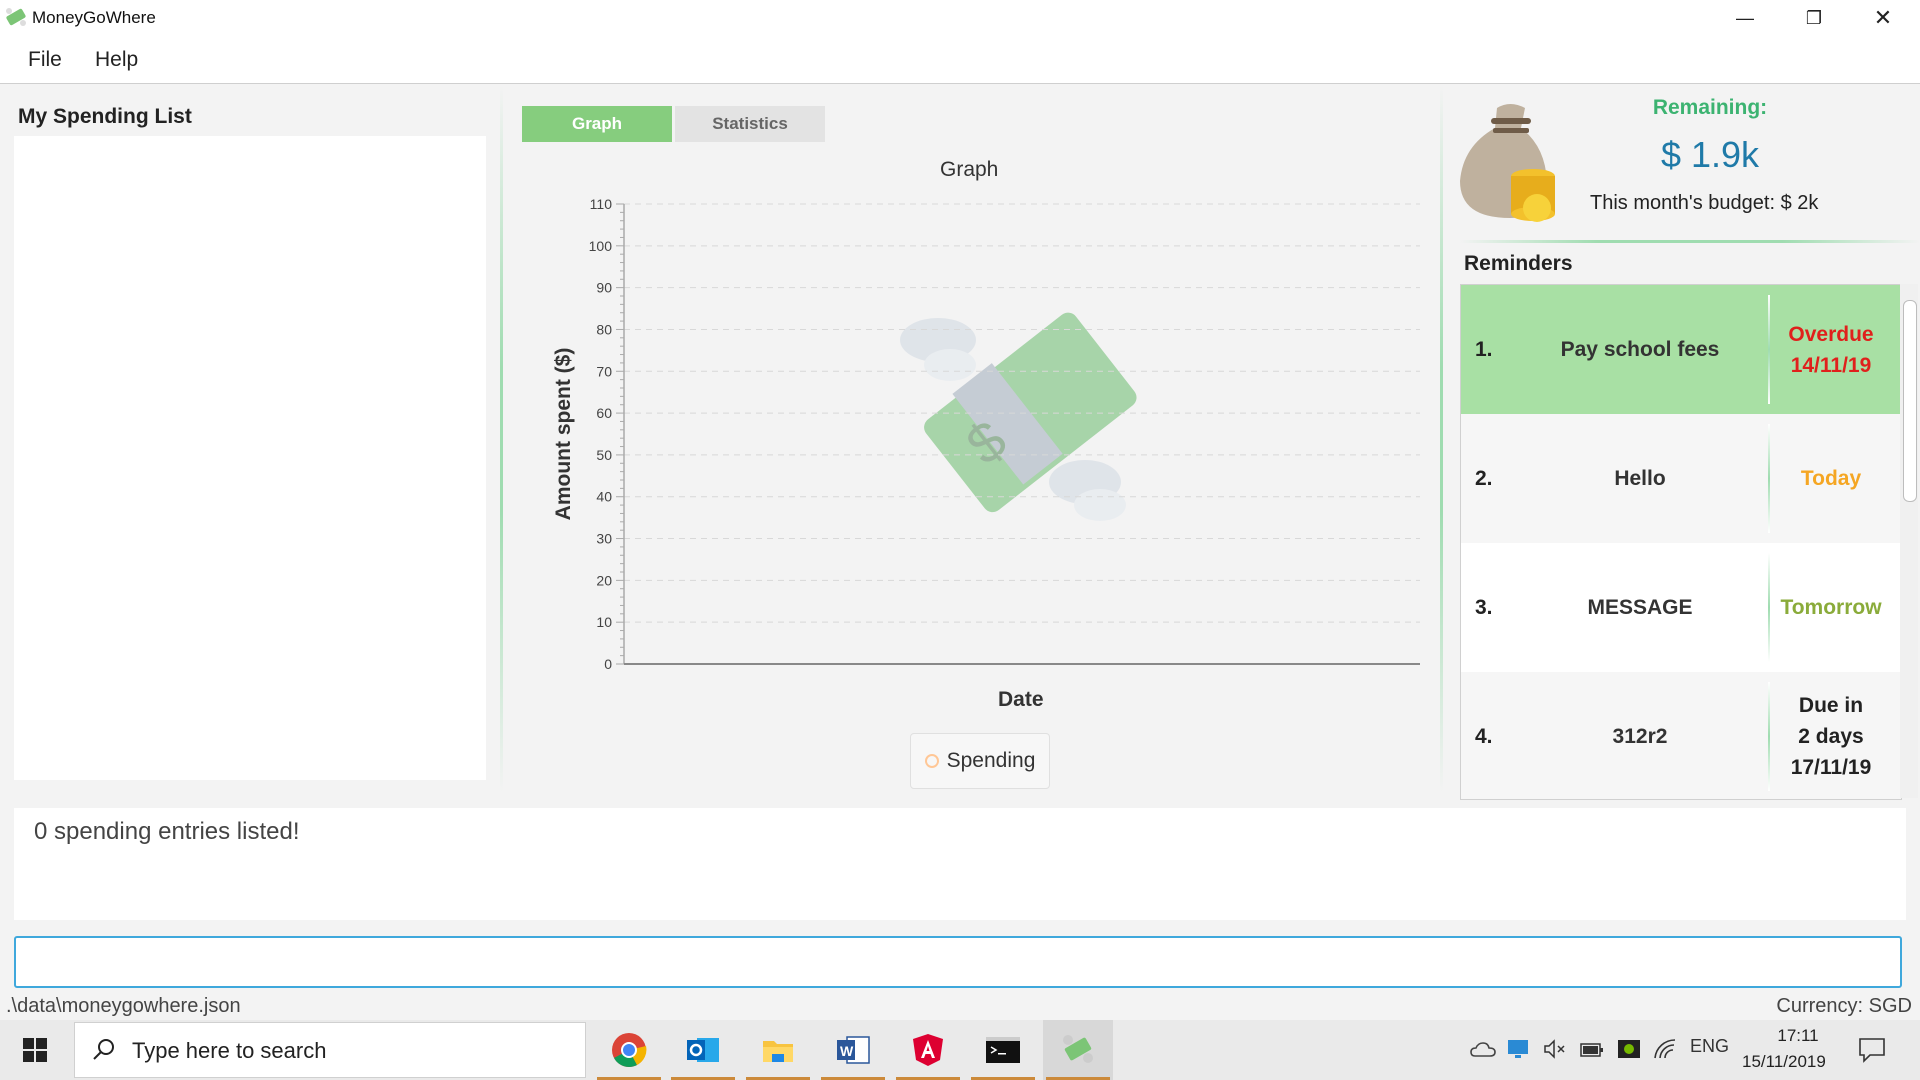  I want to click on menu-help: Help, so click(116, 60).